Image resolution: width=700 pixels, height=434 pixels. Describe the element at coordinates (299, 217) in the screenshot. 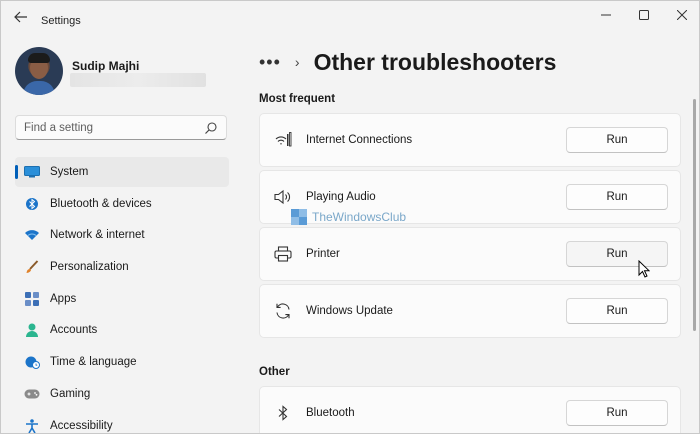

I see `watermark-logo-icon` at that location.